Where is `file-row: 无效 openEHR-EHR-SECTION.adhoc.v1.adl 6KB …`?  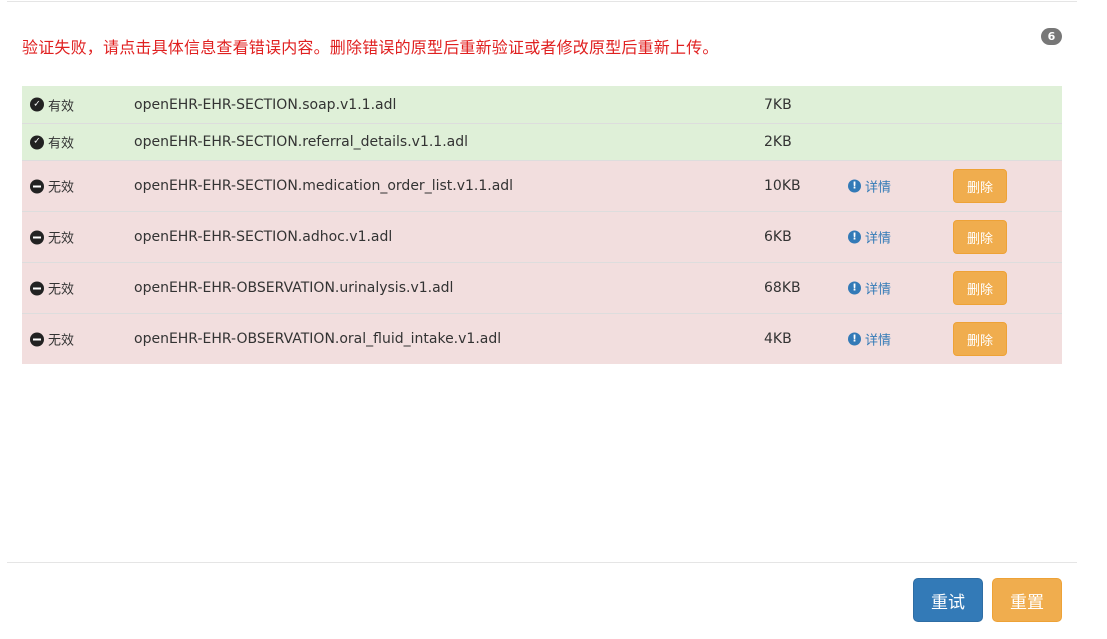
file-row: 无效 openEHR-EHR-SECTION.adhoc.v1.adl 6KB … is located at coordinates (542, 236).